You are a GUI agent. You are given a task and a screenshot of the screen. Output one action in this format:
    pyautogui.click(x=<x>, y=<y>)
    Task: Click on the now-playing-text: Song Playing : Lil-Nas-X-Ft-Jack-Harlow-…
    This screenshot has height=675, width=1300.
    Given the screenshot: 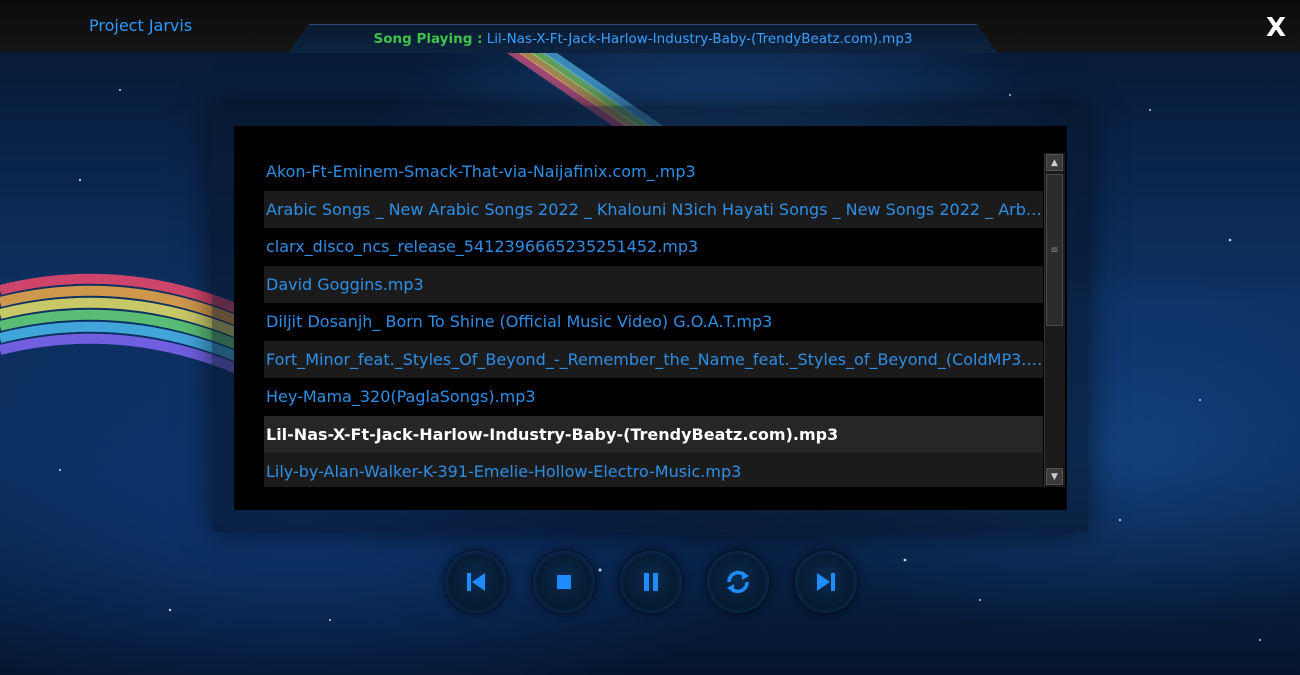 What is the action you would take?
    pyautogui.click(x=643, y=39)
    